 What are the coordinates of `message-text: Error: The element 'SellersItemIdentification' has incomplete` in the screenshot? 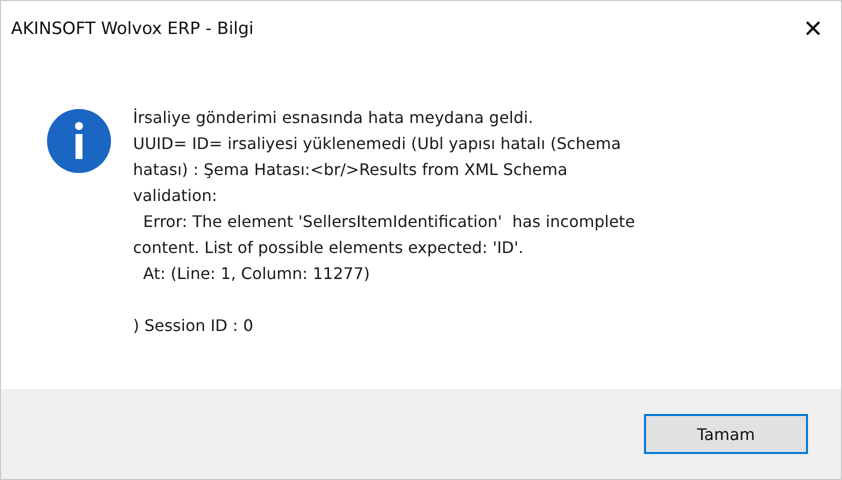 It's located at (388, 222).